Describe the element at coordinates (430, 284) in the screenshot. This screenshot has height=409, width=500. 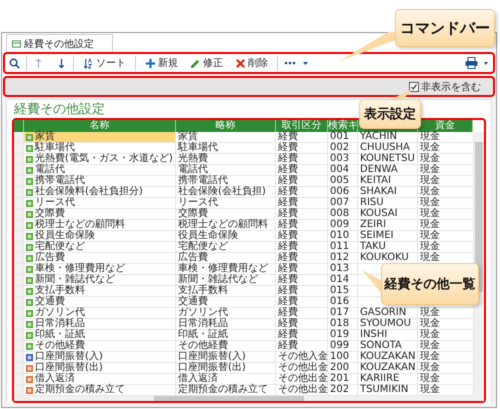
I see `callout-label: 経費その他一覧` at that location.